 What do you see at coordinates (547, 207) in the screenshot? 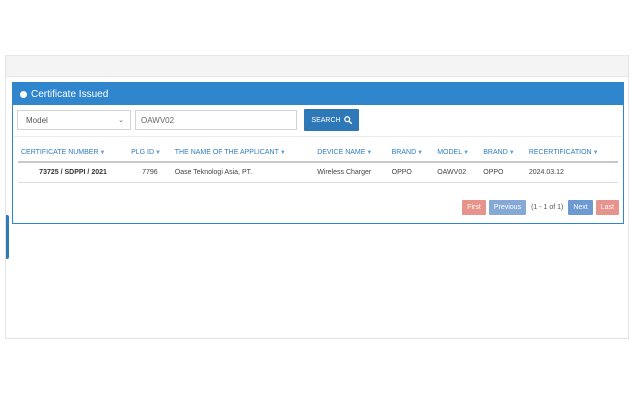
I see `pager-info: (1 - 1 of 1)` at bounding box center [547, 207].